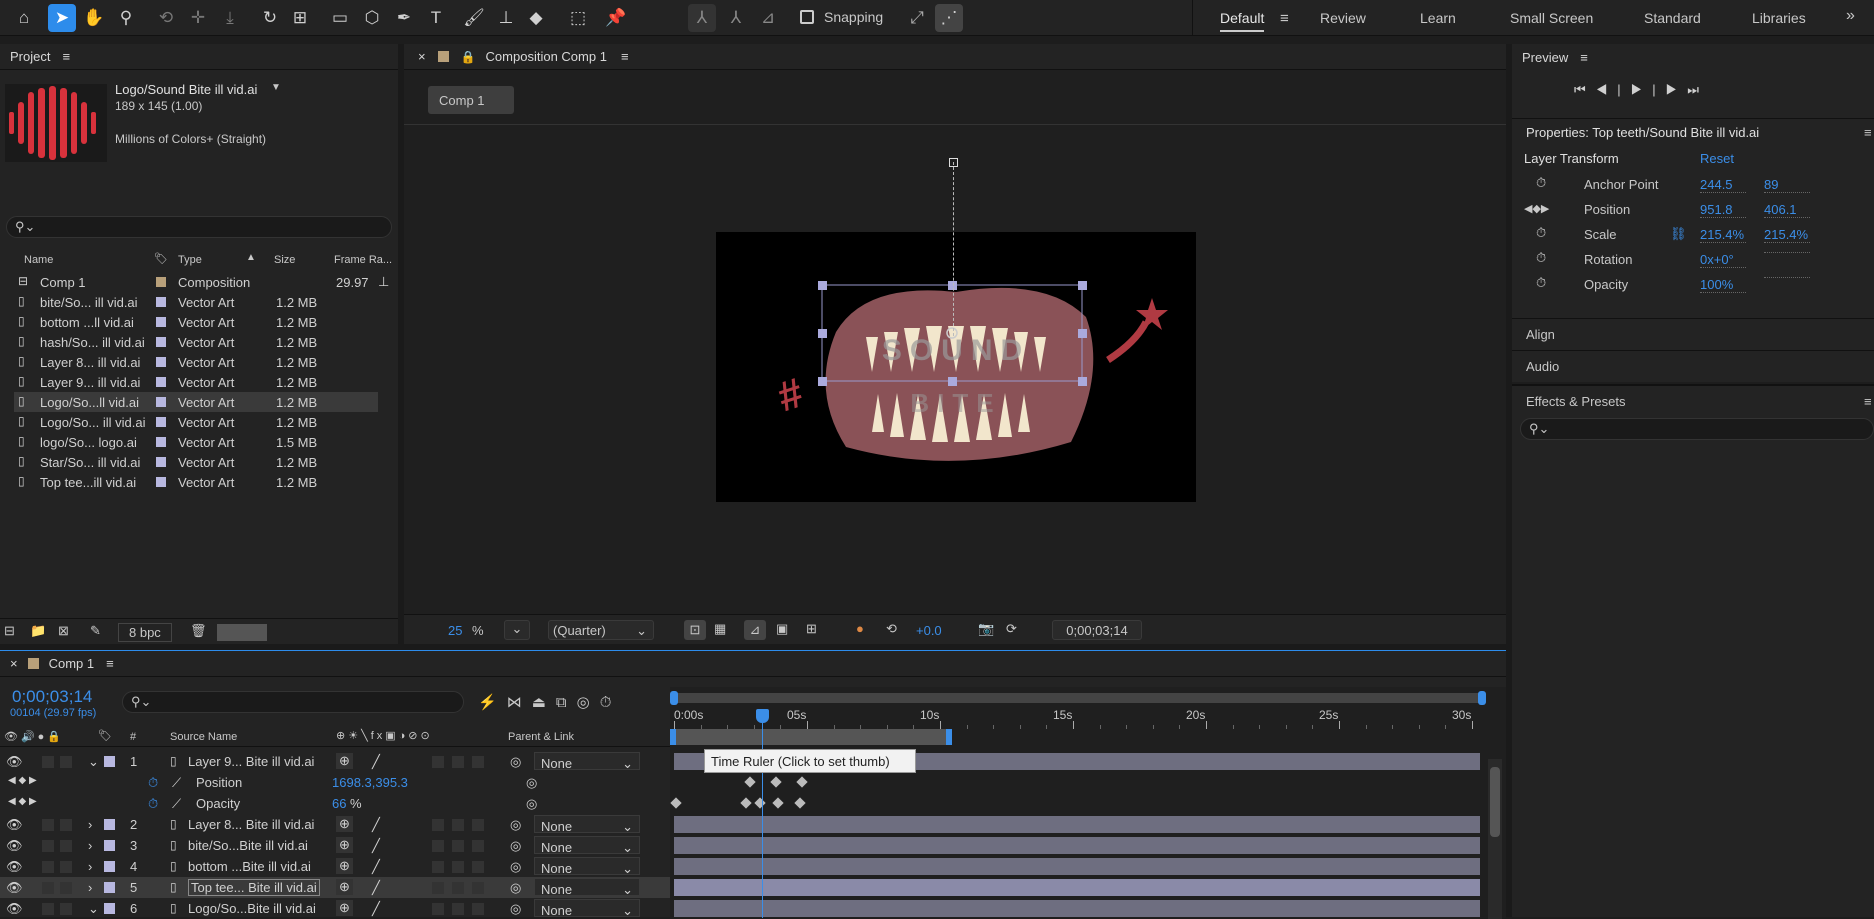  What do you see at coordinates (1545, 57) in the screenshot?
I see `preview-tab: Preview` at bounding box center [1545, 57].